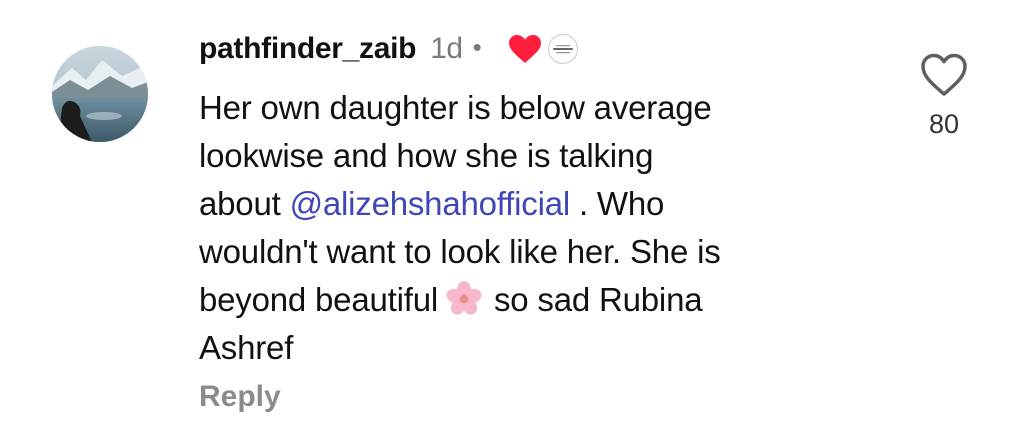 The image size is (1024, 447). What do you see at coordinates (426, 155) in the screenshot?
I see `comment-line: lookwise and how she is talking` at bounding box center [426, 155].